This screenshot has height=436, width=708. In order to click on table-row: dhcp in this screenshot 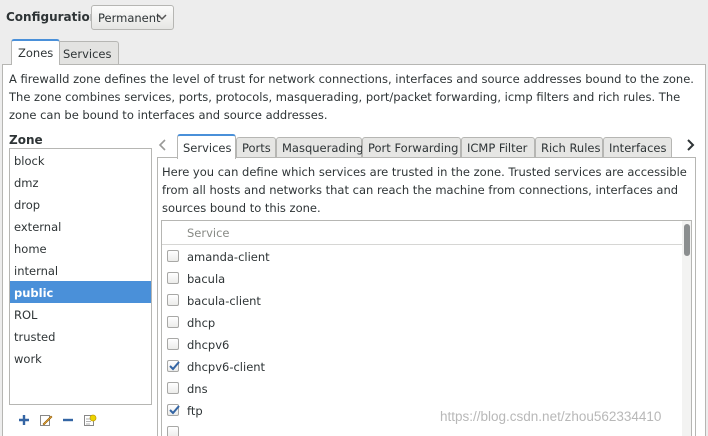, I will do `click(422, 322)`.